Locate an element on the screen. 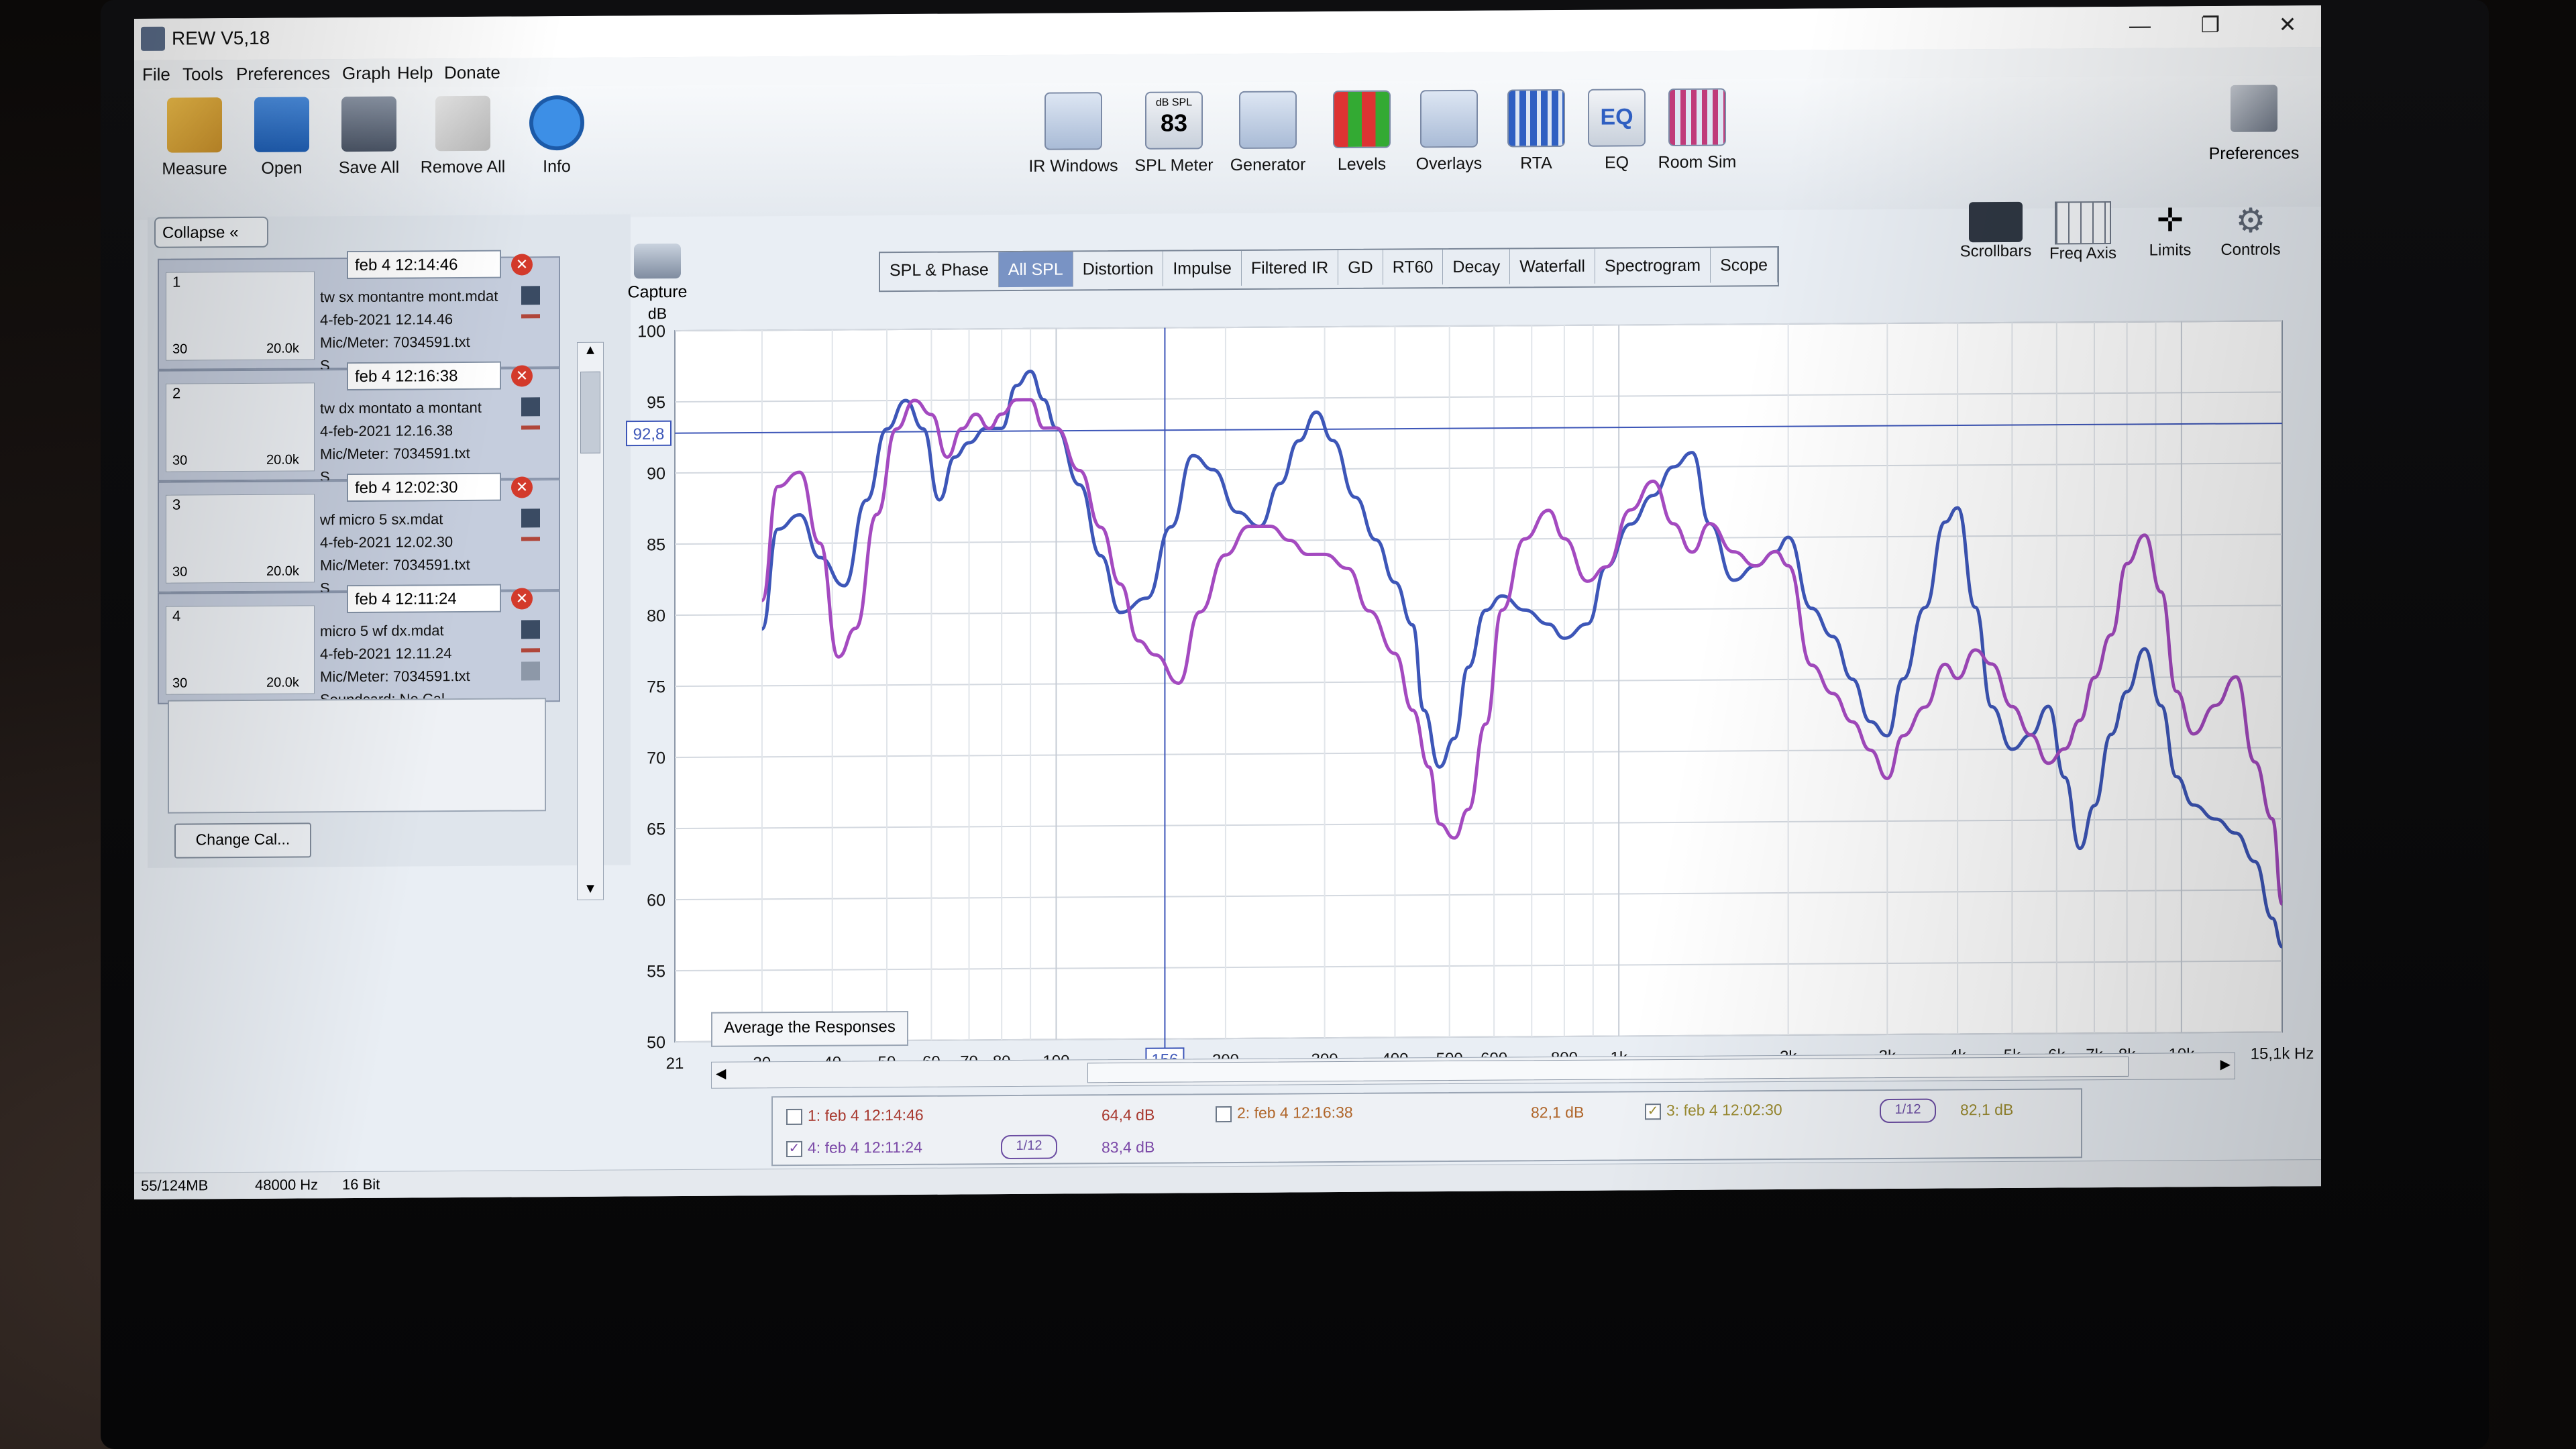 This screenshot has height=1449, width=2576. legend-item-4: ✓ 4: feb 4 12:11:24 is located at coordinates (854, 1147).